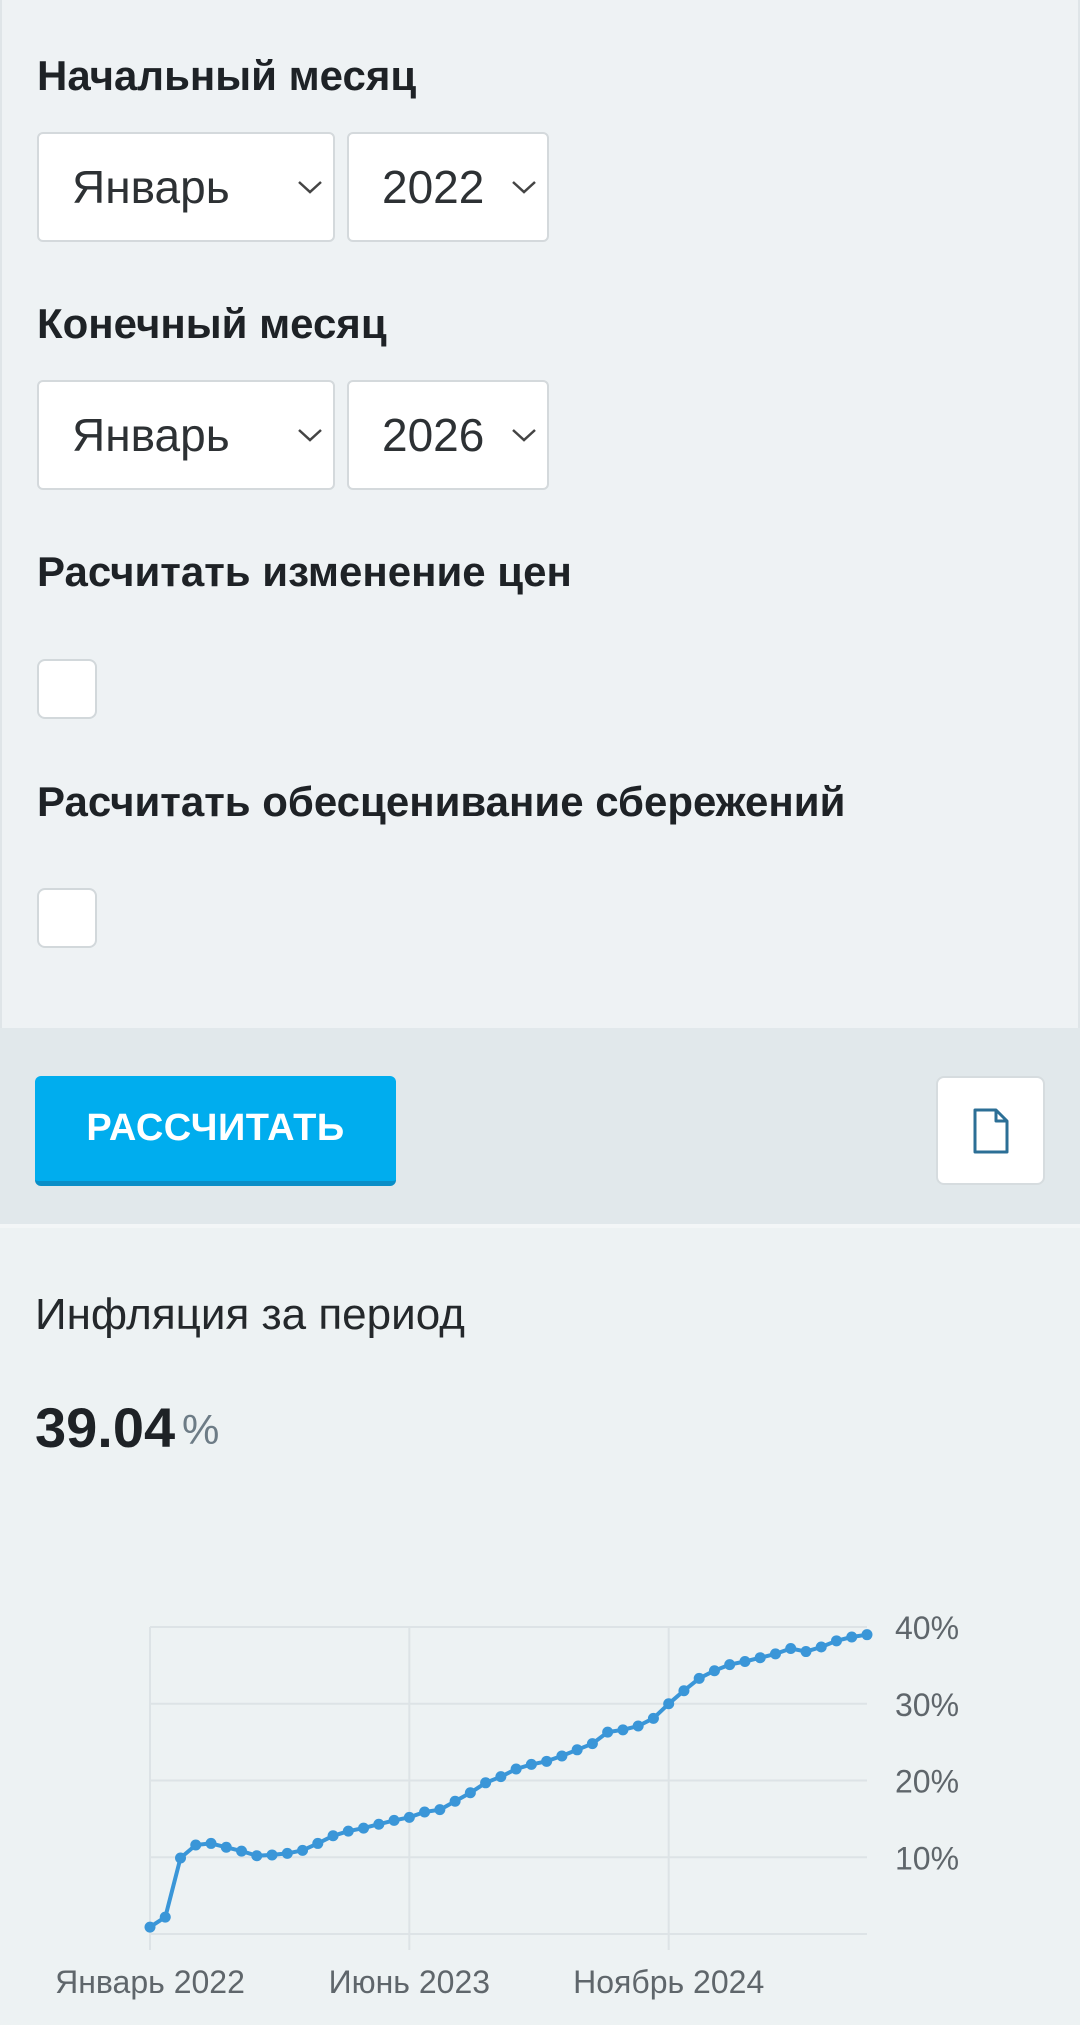 This screenshot has height=2025, width=1080. What do you see at coordinates (927, 1705) in the screenshot?
I see `y-tick-label: 30%` at bounding box center [927, 1705].